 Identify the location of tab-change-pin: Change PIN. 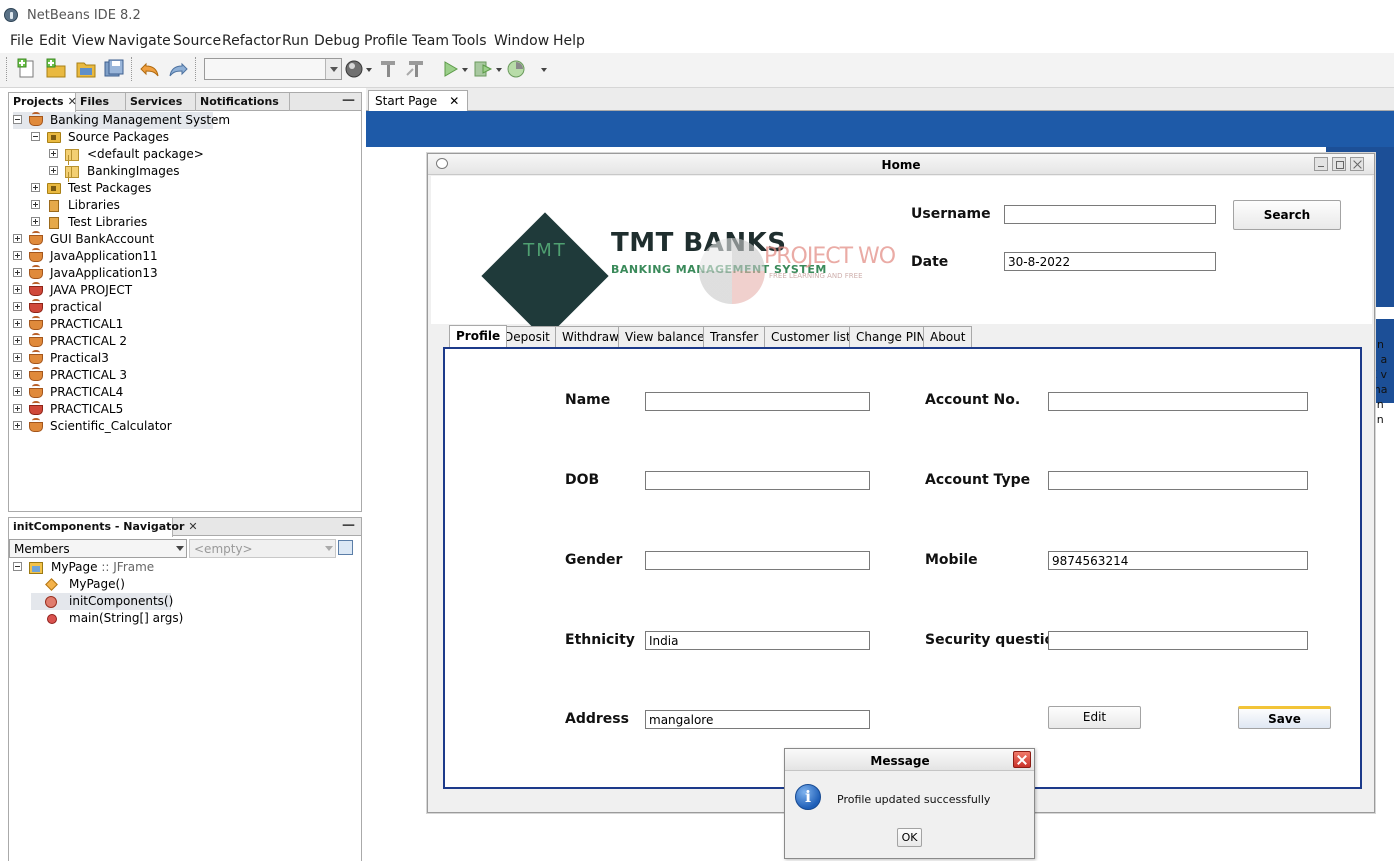
(891, 336).